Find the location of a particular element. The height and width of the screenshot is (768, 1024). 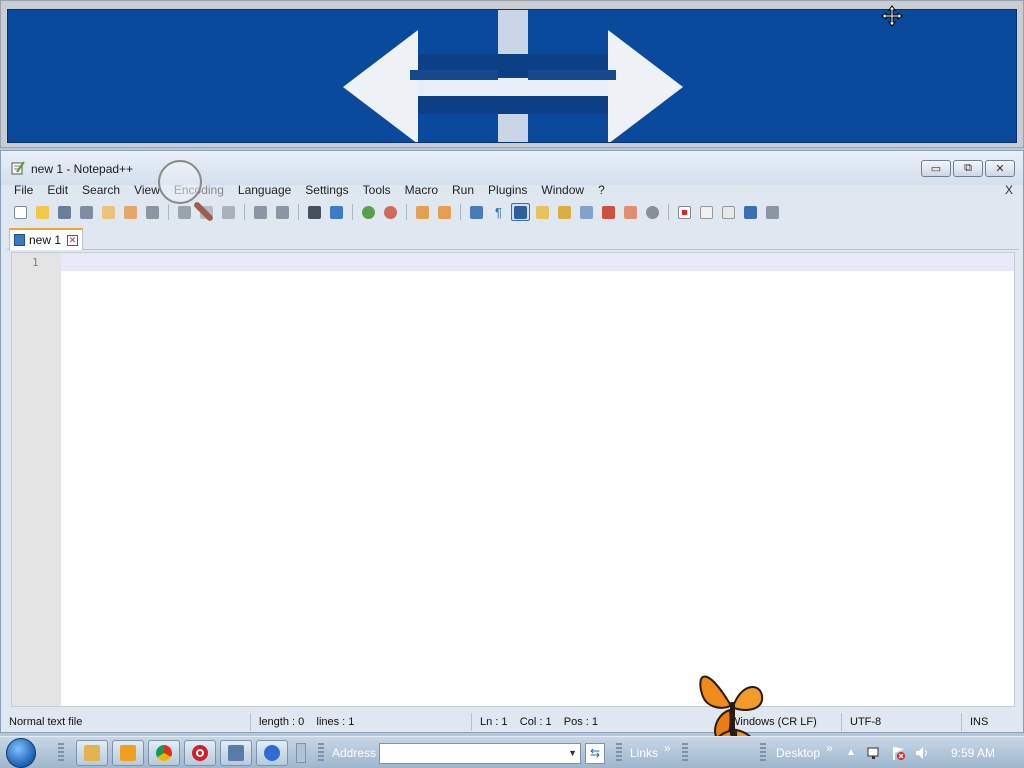

stop-record-icon is located at coordinates (706, 212).